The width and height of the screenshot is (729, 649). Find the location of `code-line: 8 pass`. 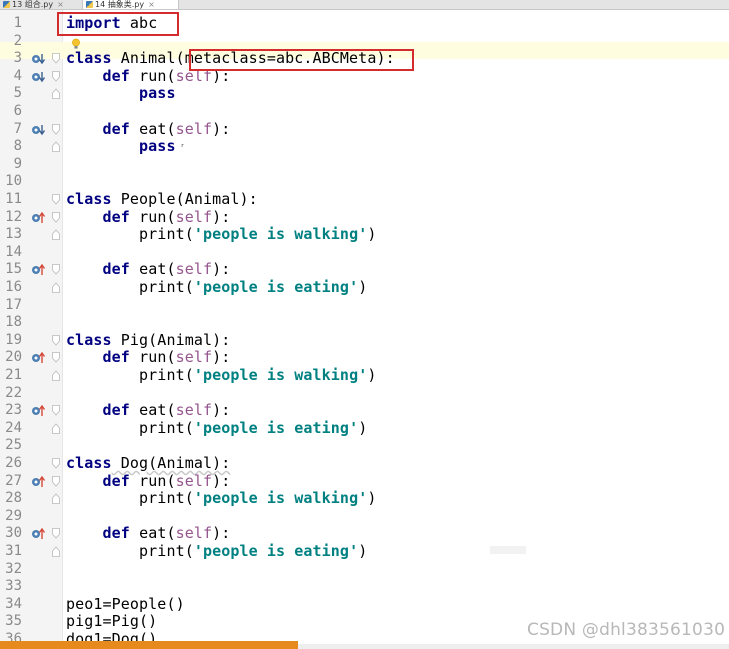

code-line: 8 pass is located at coordinates (364, 146).